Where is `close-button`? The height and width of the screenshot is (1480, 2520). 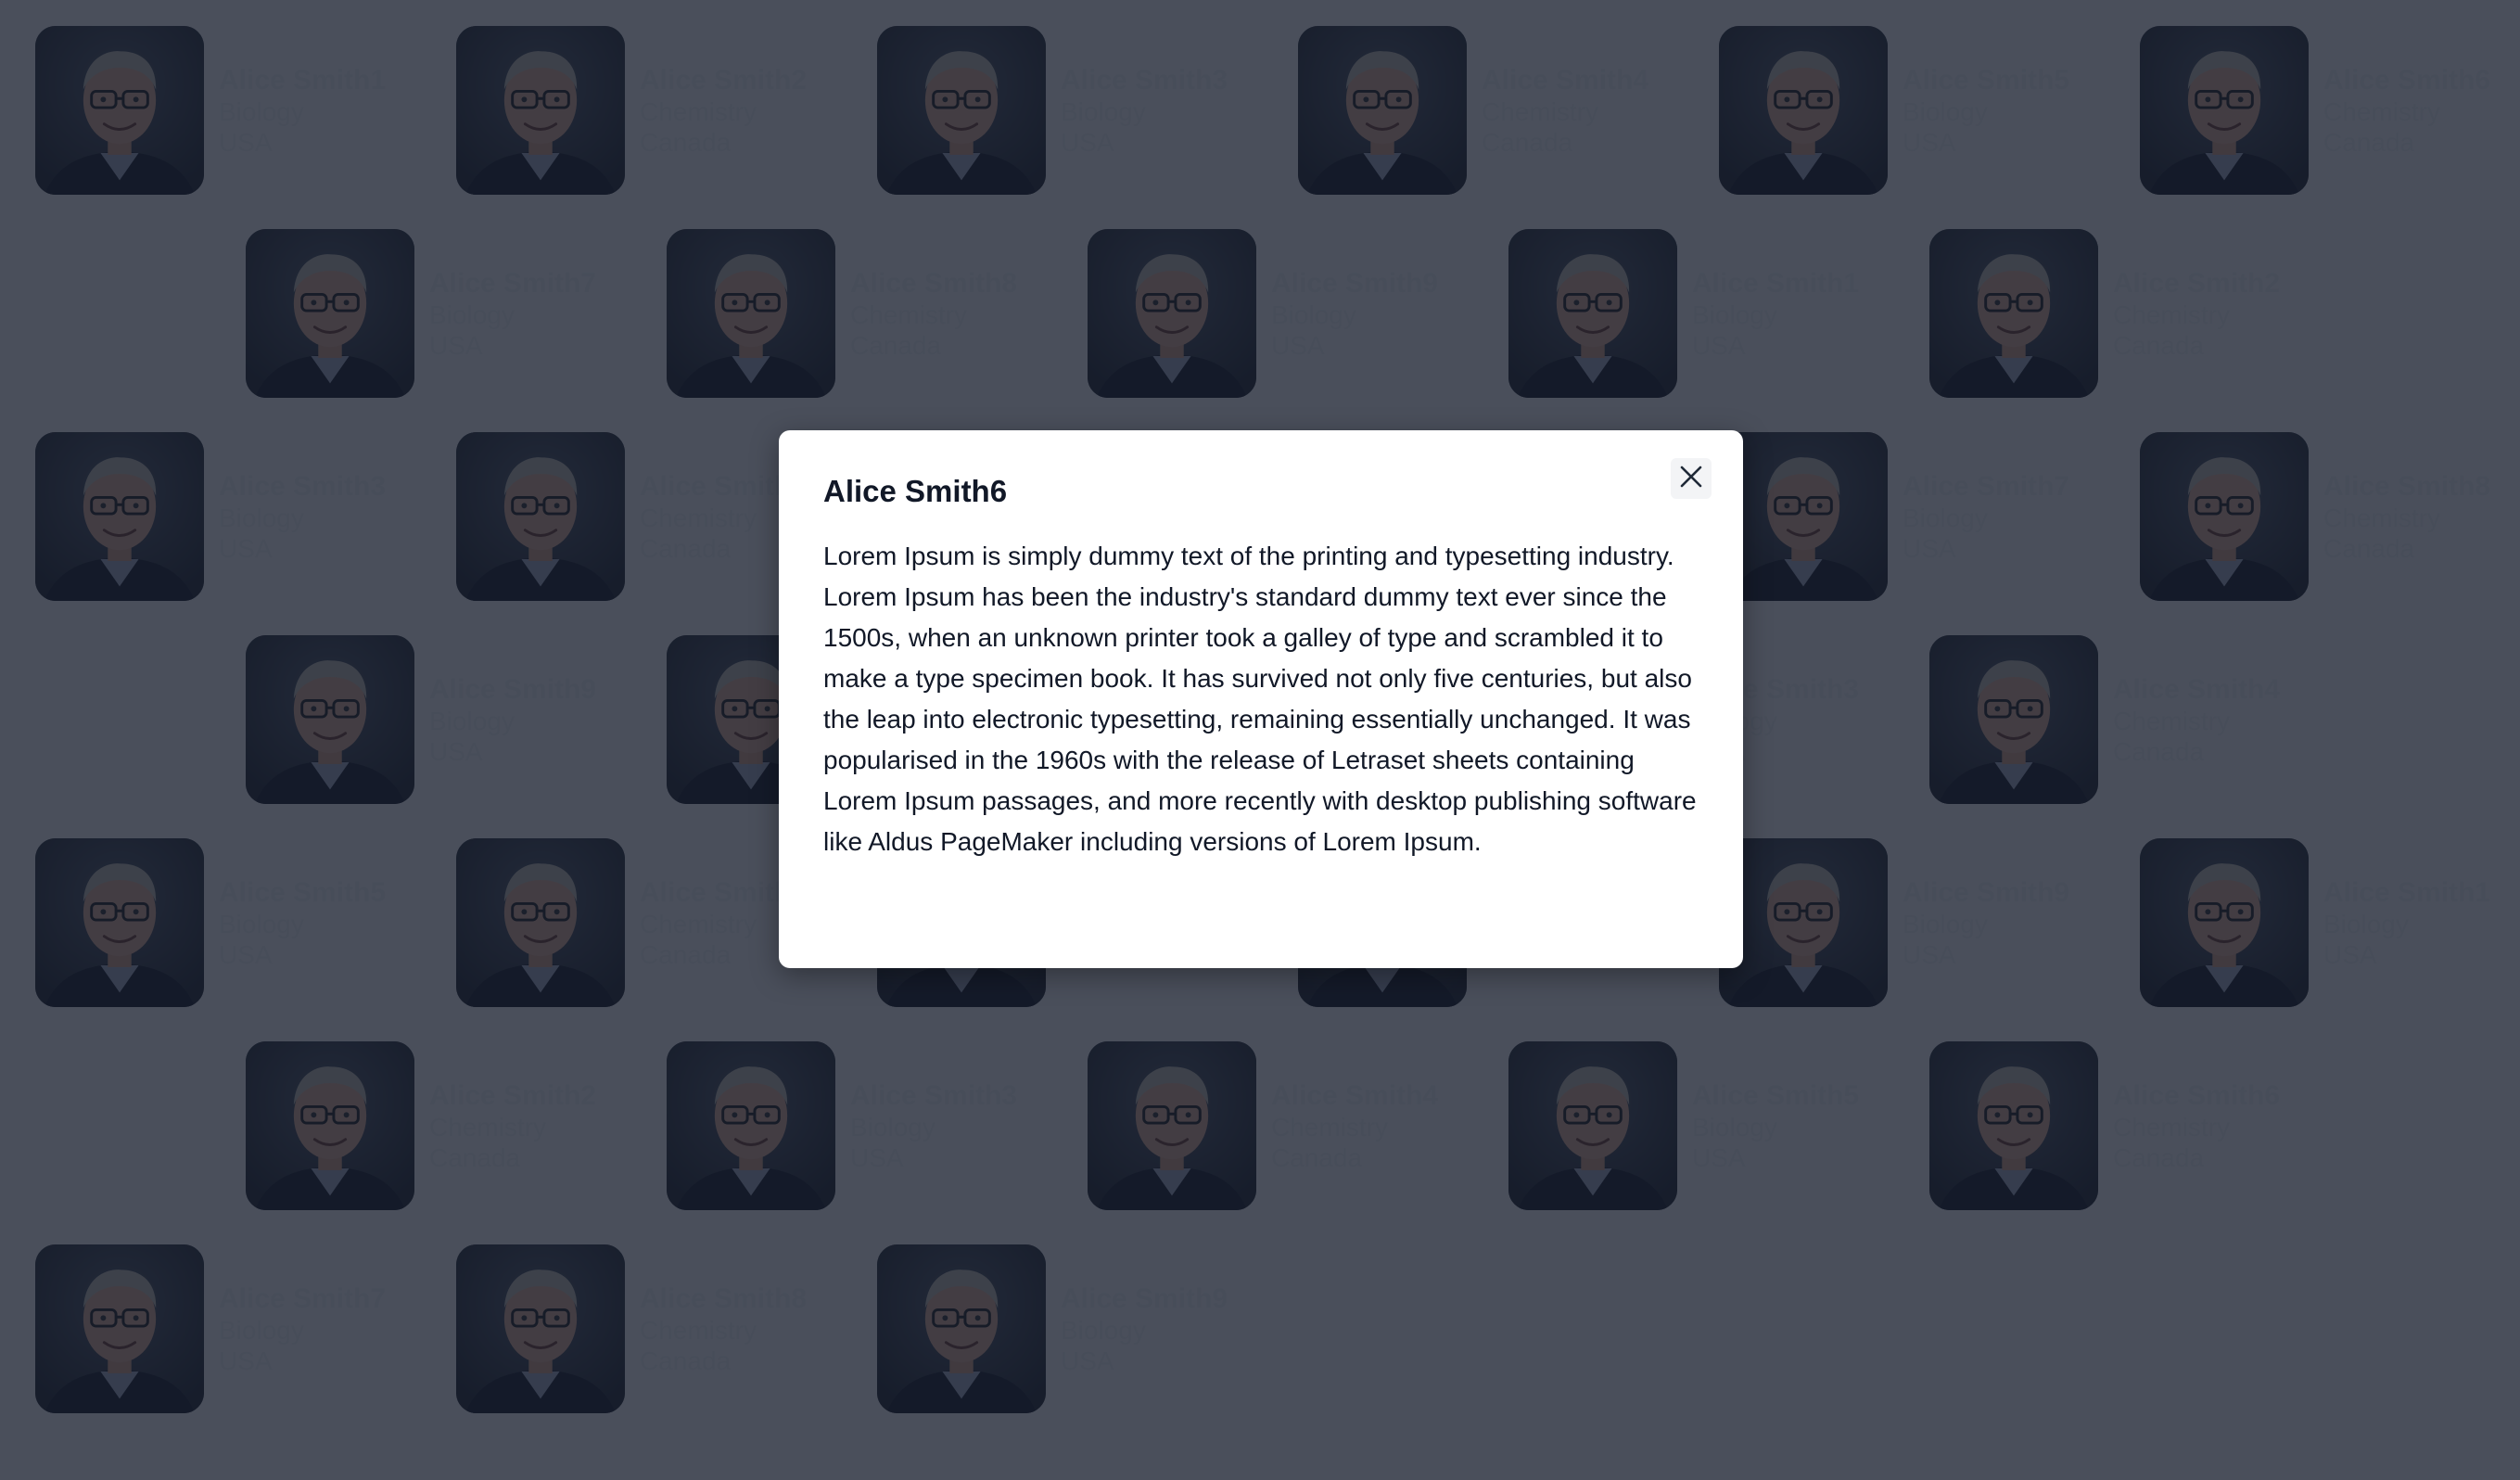 close-button is located at coordinates (1691, 478).